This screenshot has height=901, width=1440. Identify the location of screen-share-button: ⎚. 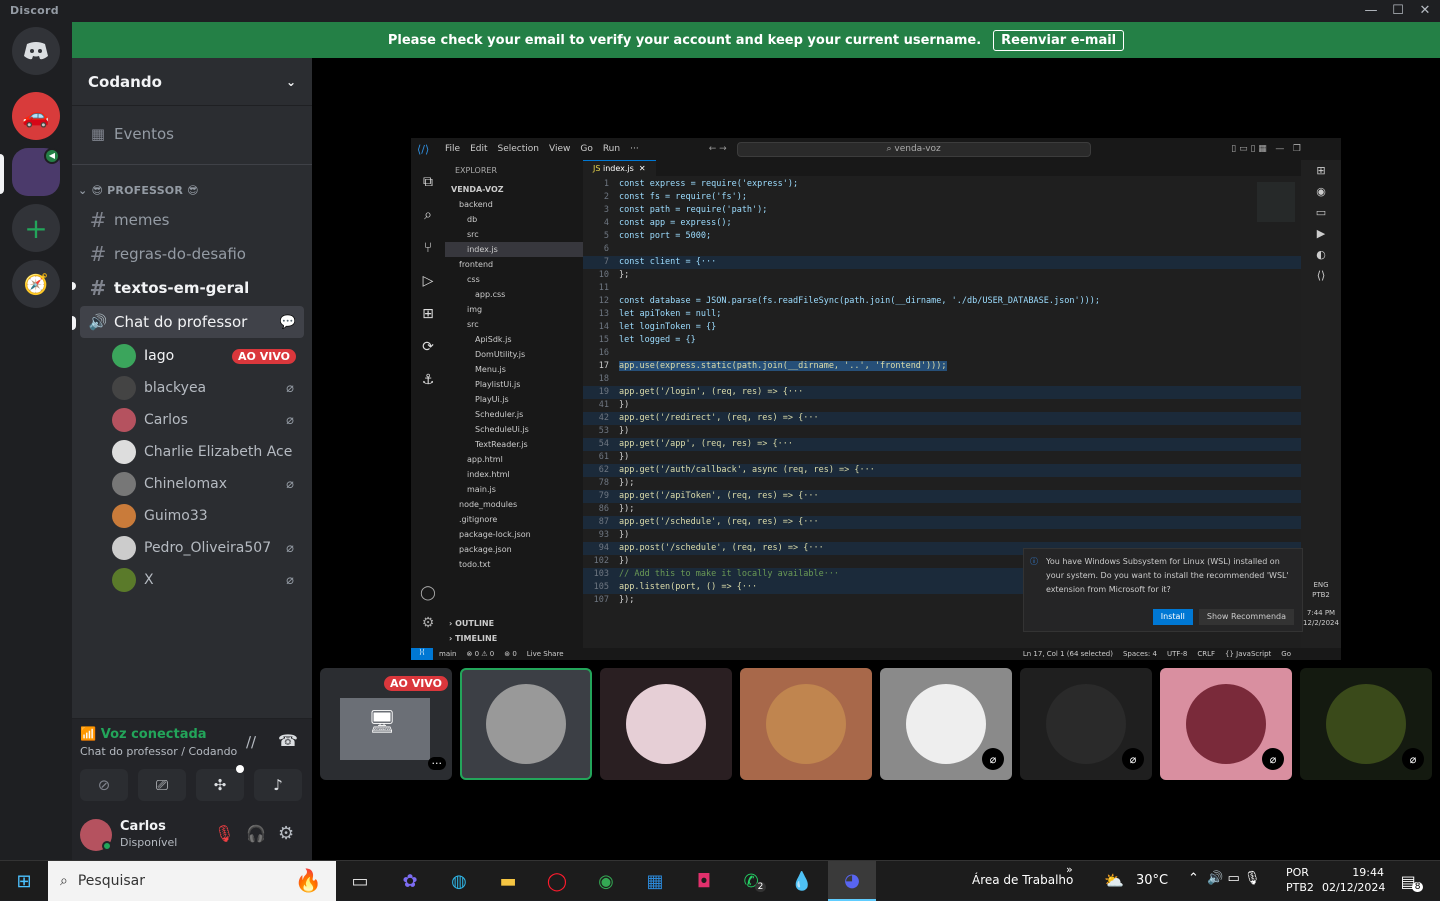
(162, 785).